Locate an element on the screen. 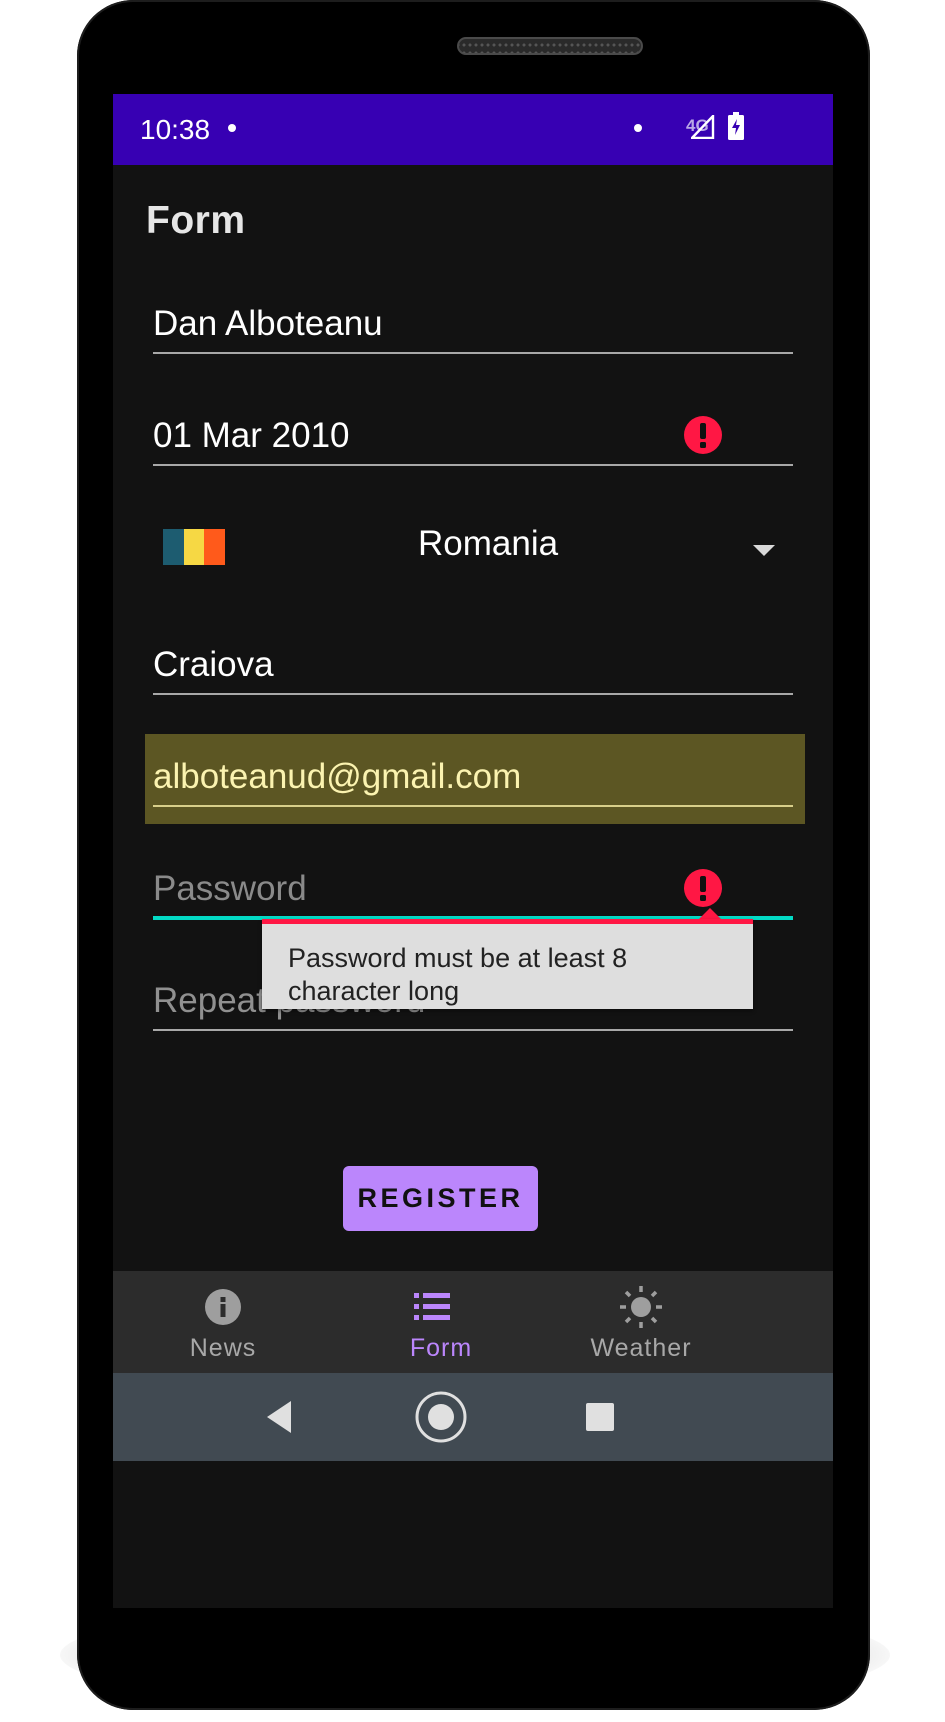  bottom-navigation: News Form Weather is located at coordinates (473, 1322).